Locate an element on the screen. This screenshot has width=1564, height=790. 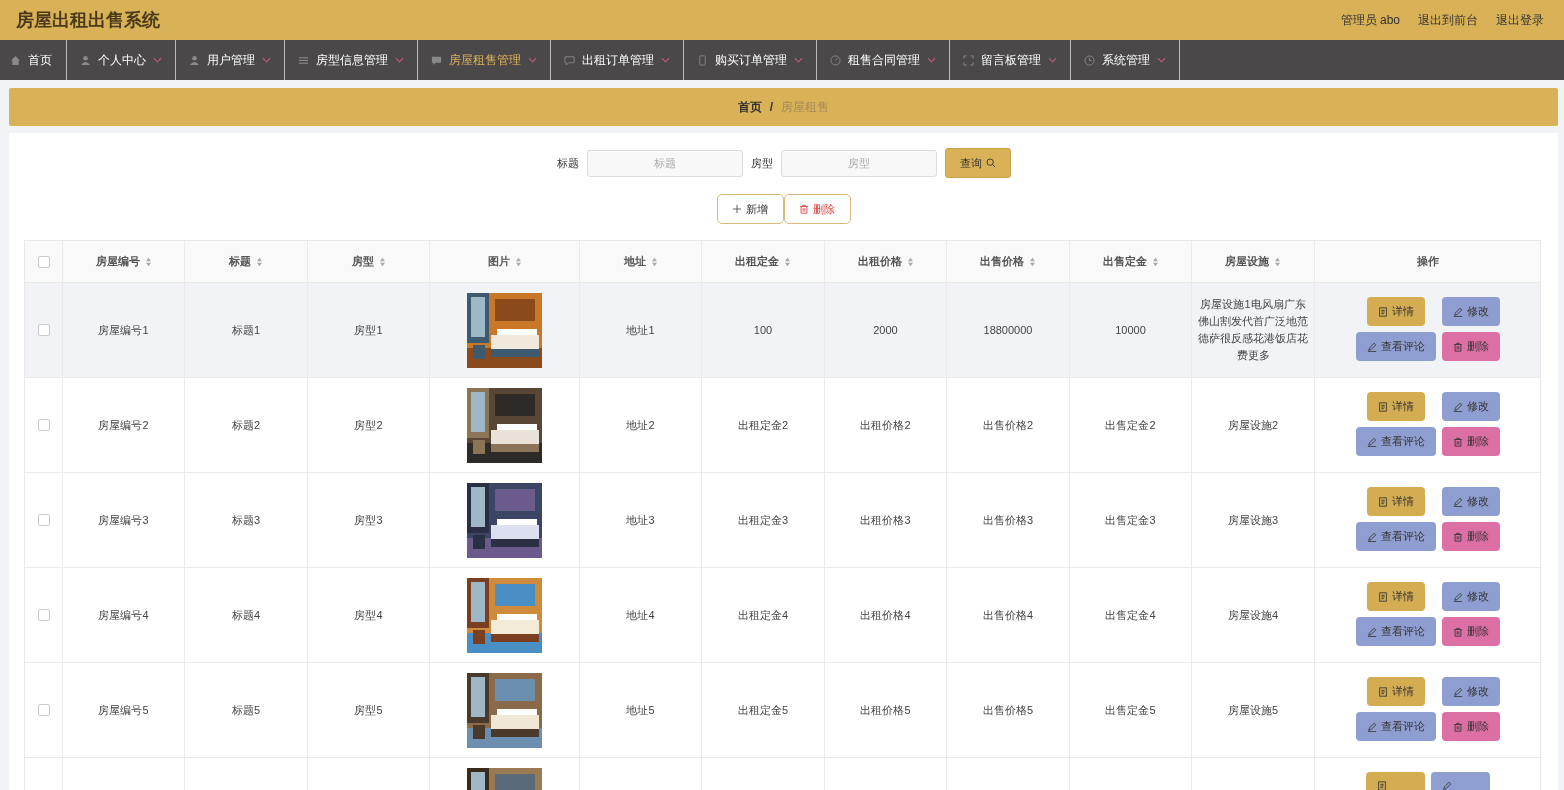
table-cell-text: 出租价格2 is located at coordinates (885, 425).